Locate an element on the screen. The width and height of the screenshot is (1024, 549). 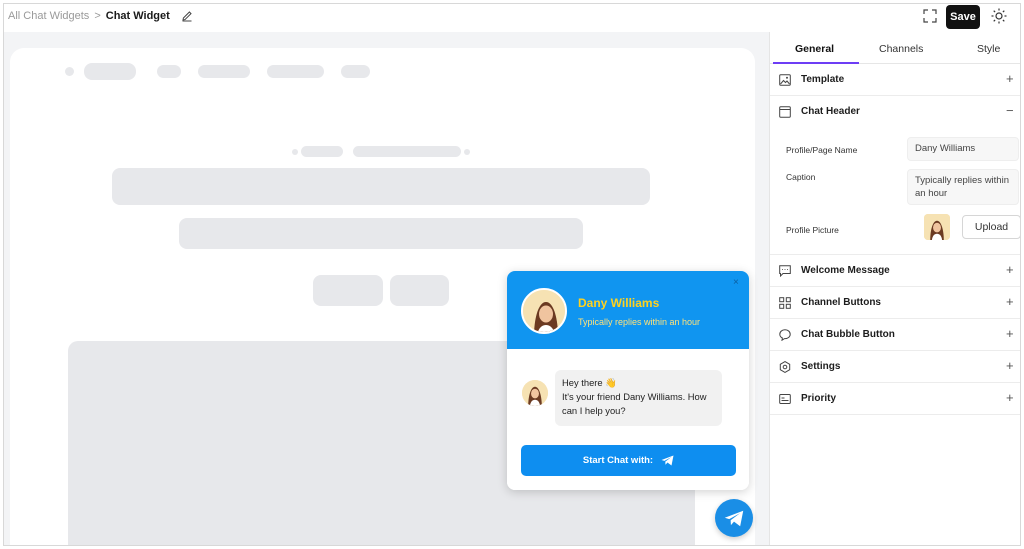
window-icon is located at coordinates (785, 112).